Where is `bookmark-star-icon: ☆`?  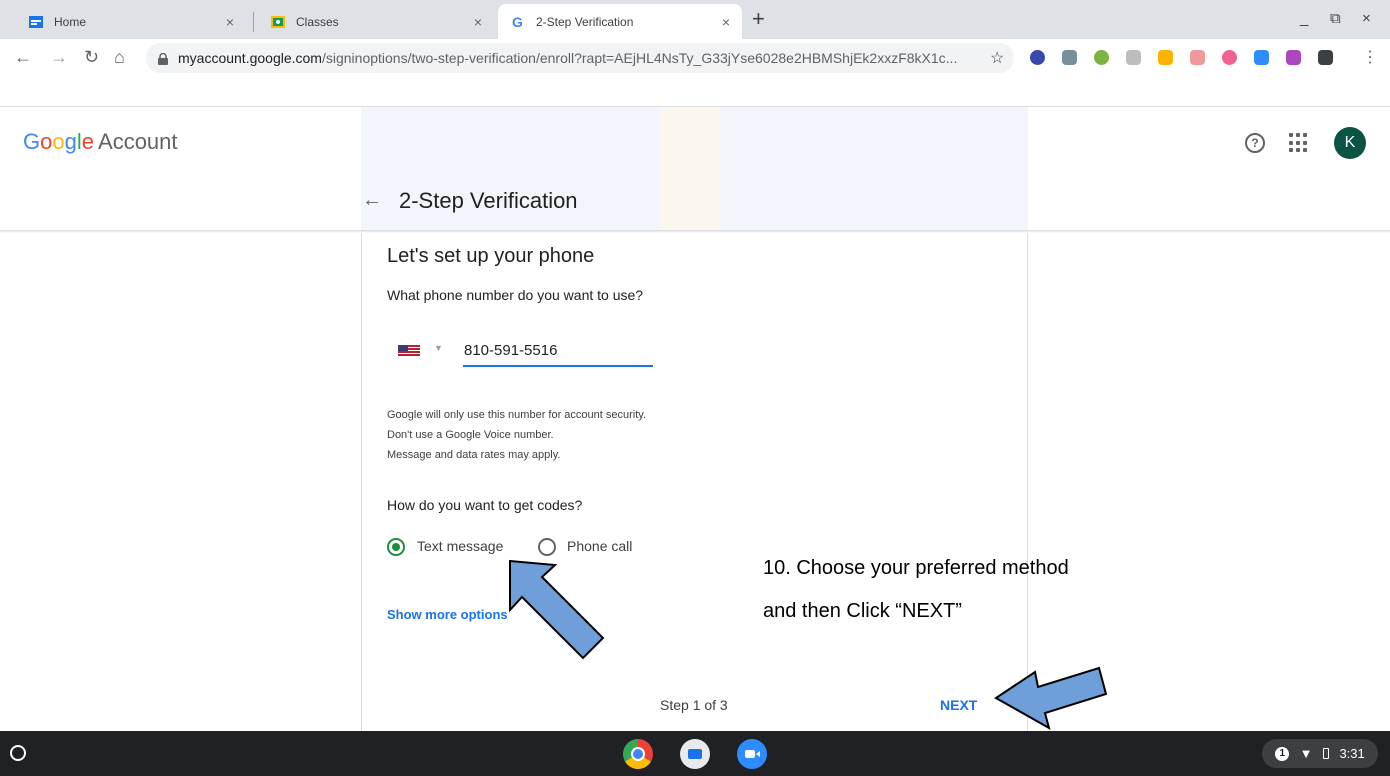
bookmark-star-icon: ☆ is located at coordinates (997, 58).